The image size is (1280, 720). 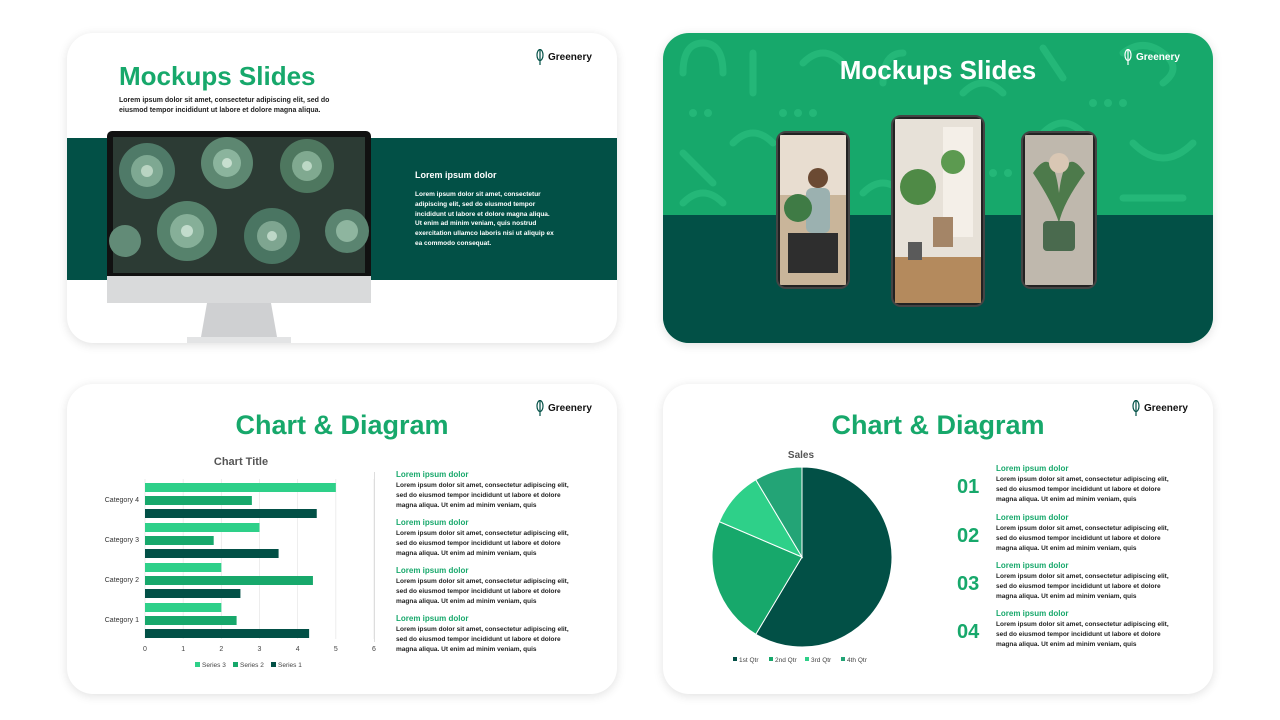 I want to click on x-tick-label: 3, so click(x=260, y=649).